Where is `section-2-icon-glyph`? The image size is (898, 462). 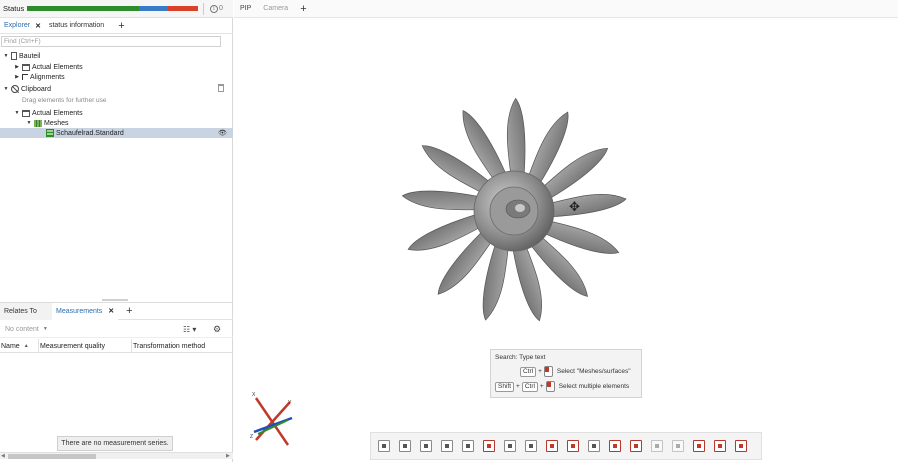
section-2-icon-glyph is located at coordinates (531, 446).